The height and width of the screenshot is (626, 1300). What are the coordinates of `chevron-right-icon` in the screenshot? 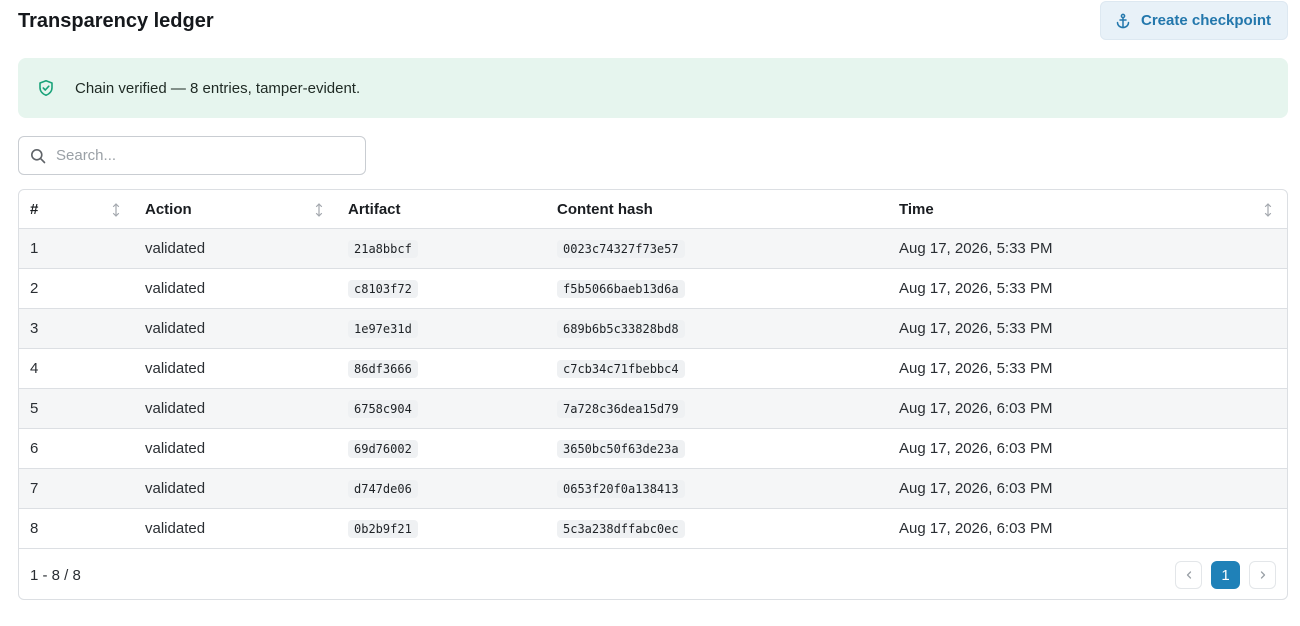 It's located at (1262, 575).